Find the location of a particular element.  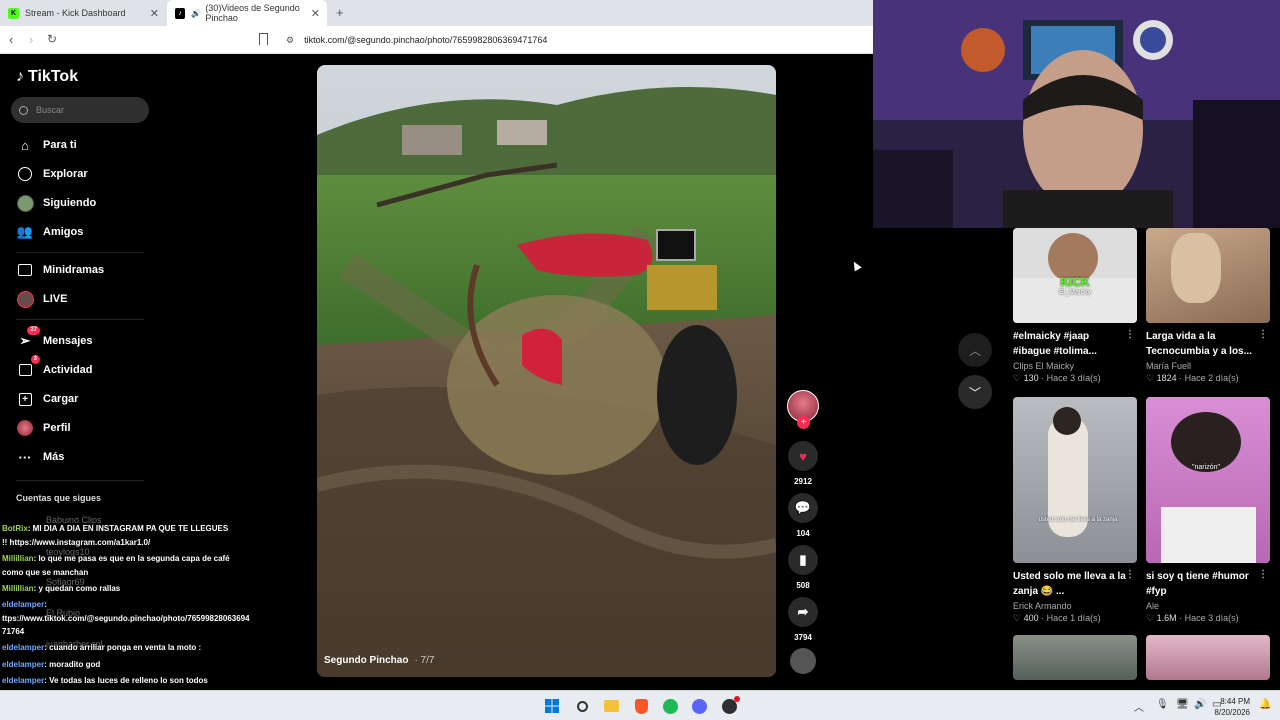

site-info-icon: ⚙ is located at coordinates (290, 40).